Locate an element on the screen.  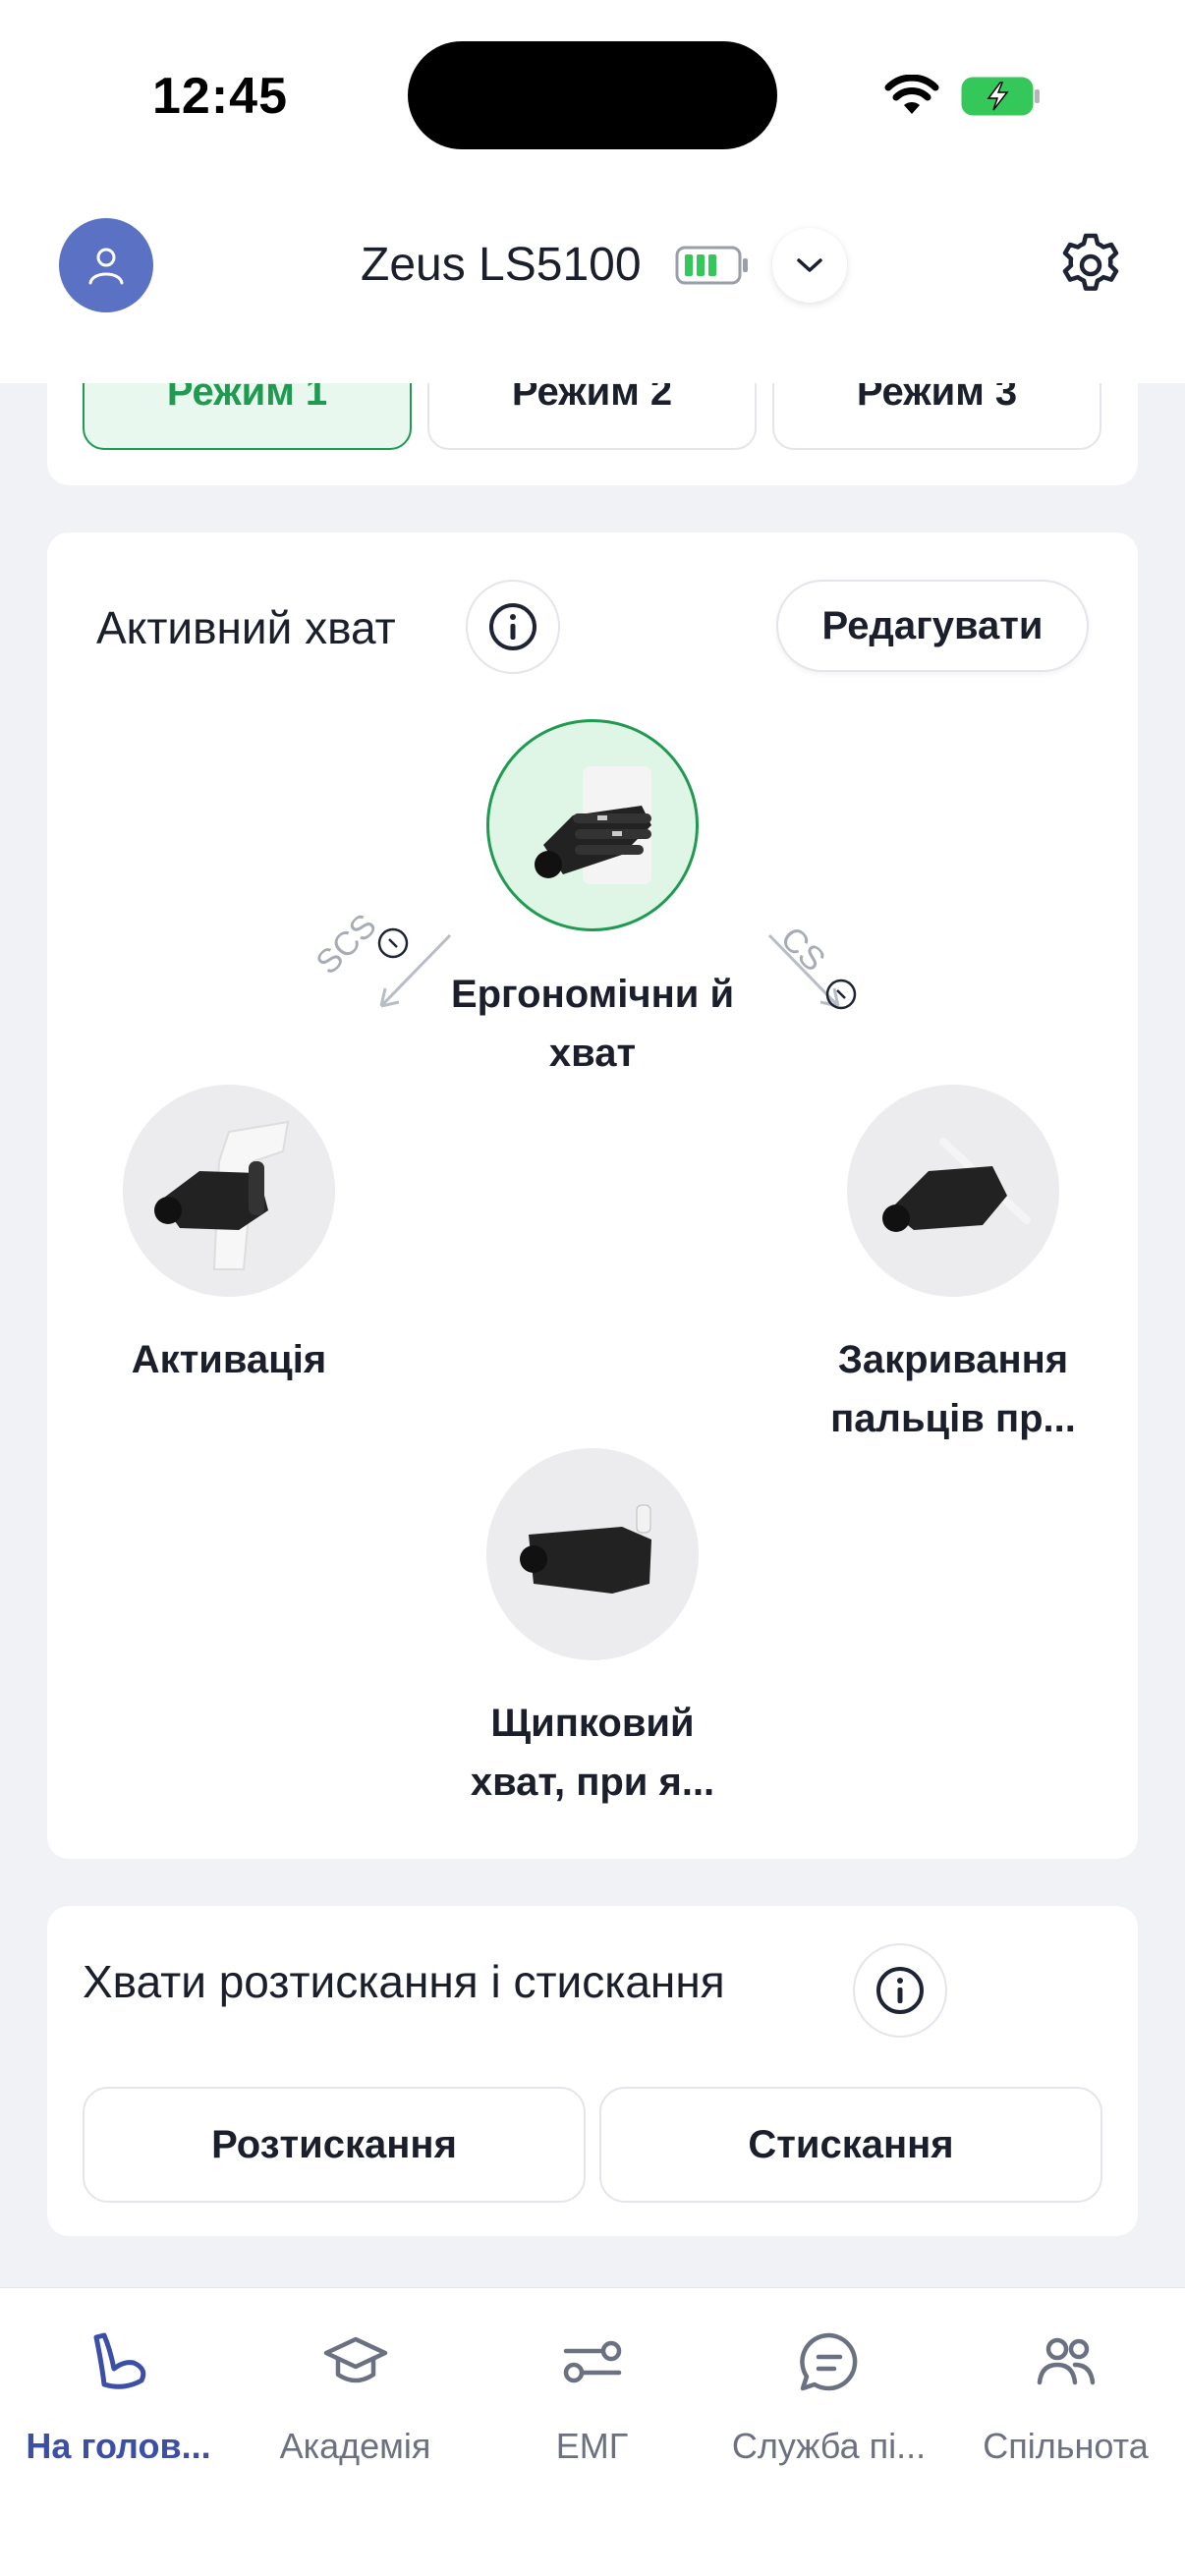
device-title: Zeus LS5100 is located at coordinates (502, 265).